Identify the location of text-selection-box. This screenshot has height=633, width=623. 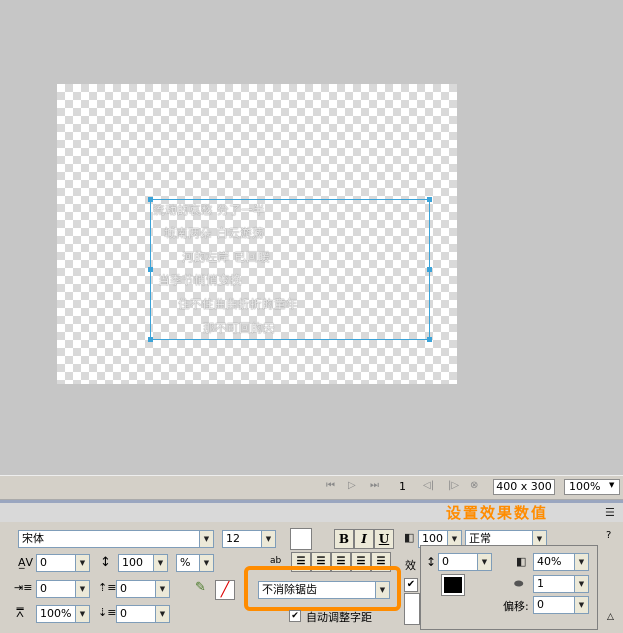
(290, 269).